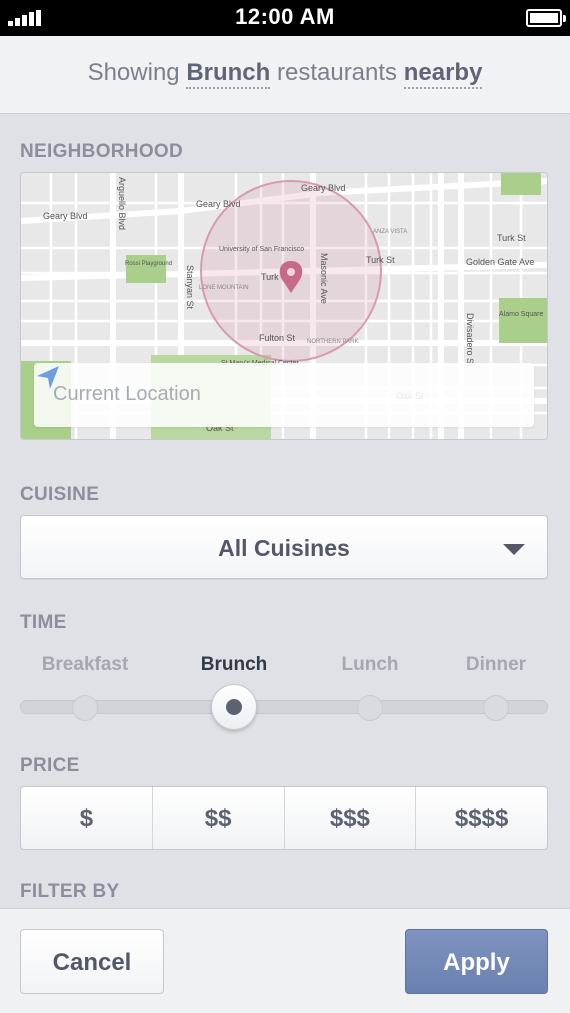 This screenshot has height=1013, width=570. What do you see at coordinates (218, 204) in the screenshot?
I see `map-label-geary: Geary Blvd` at bounding box center [218, 204].